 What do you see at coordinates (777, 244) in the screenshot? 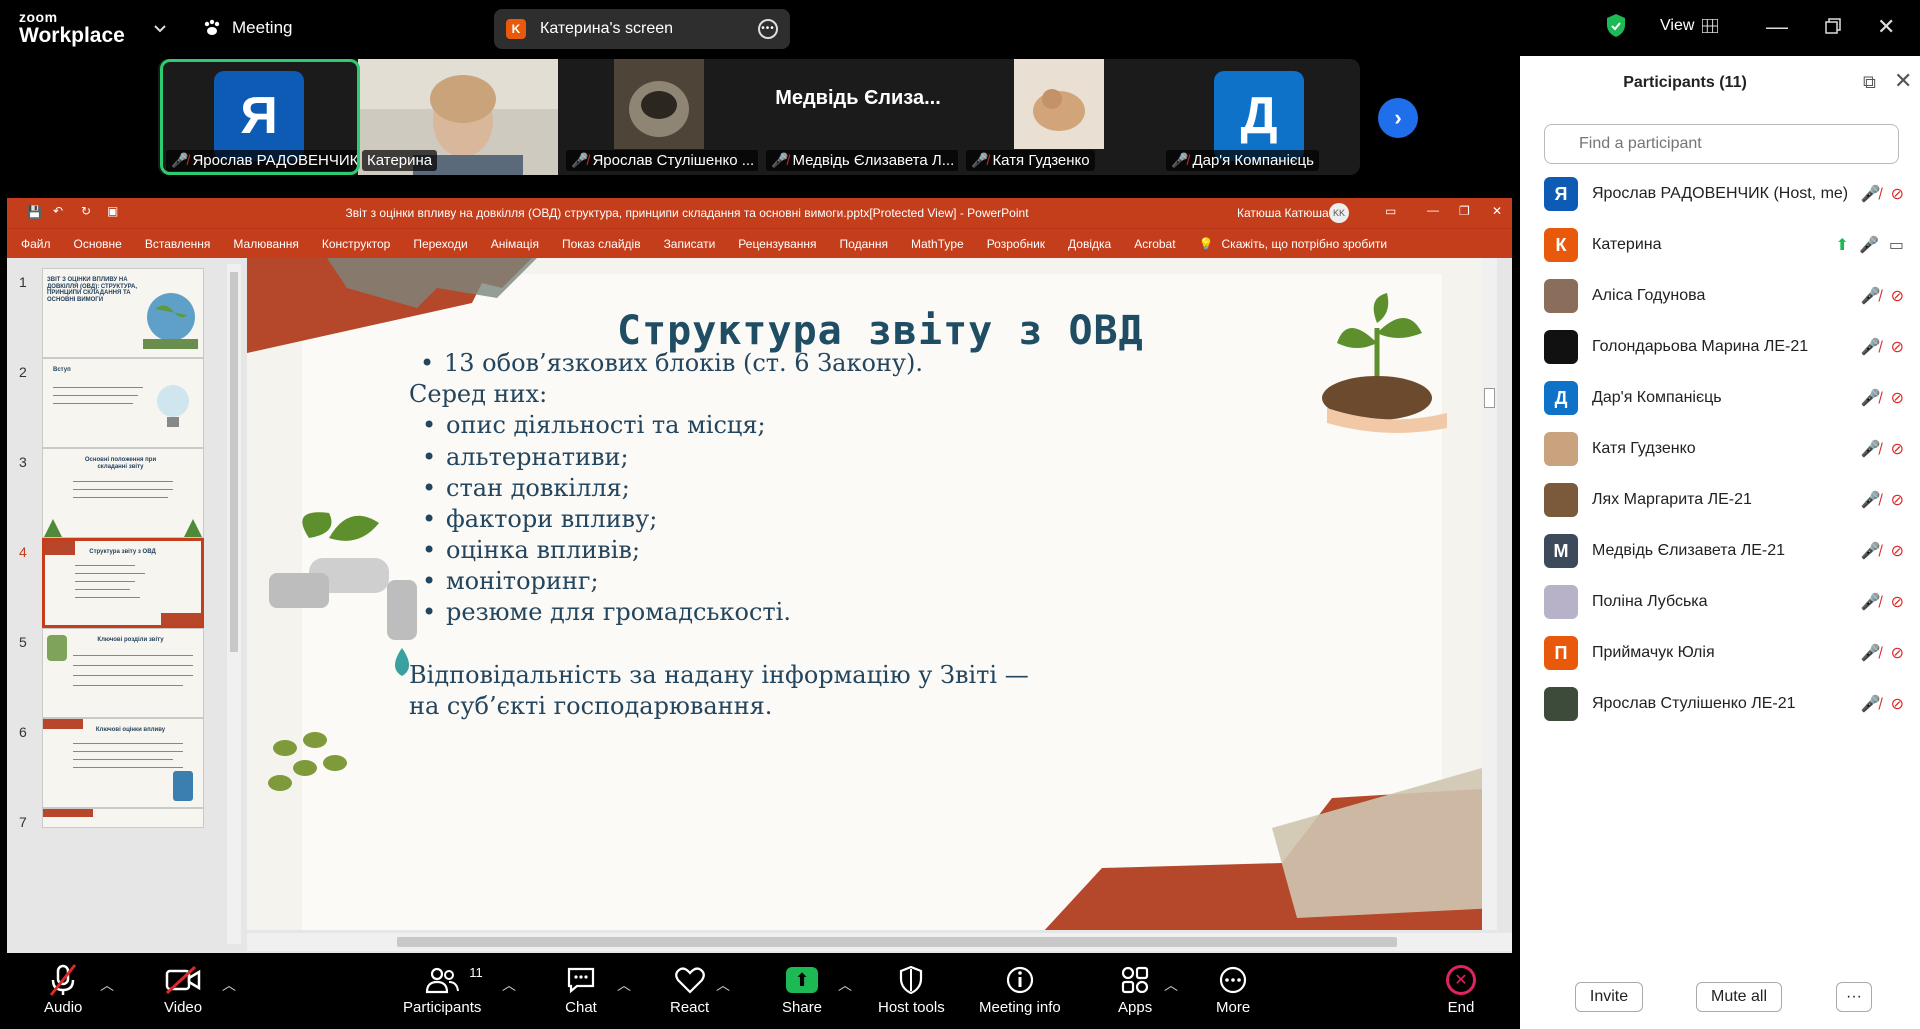
I see `ribbon-tab: Рецензування` at bounding box center [777, 244].